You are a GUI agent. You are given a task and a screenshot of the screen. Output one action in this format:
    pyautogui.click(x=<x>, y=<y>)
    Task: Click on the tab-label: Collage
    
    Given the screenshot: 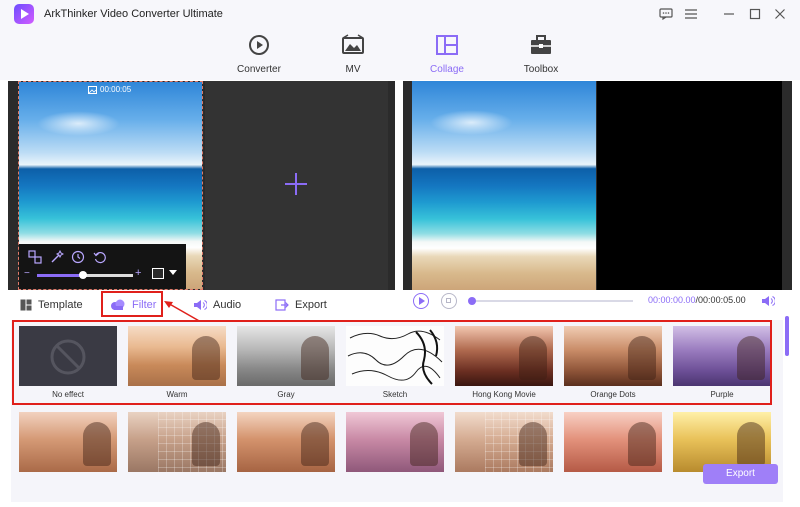 What is the action you would take?
    pyautogui.click(x=447, y=69)
    